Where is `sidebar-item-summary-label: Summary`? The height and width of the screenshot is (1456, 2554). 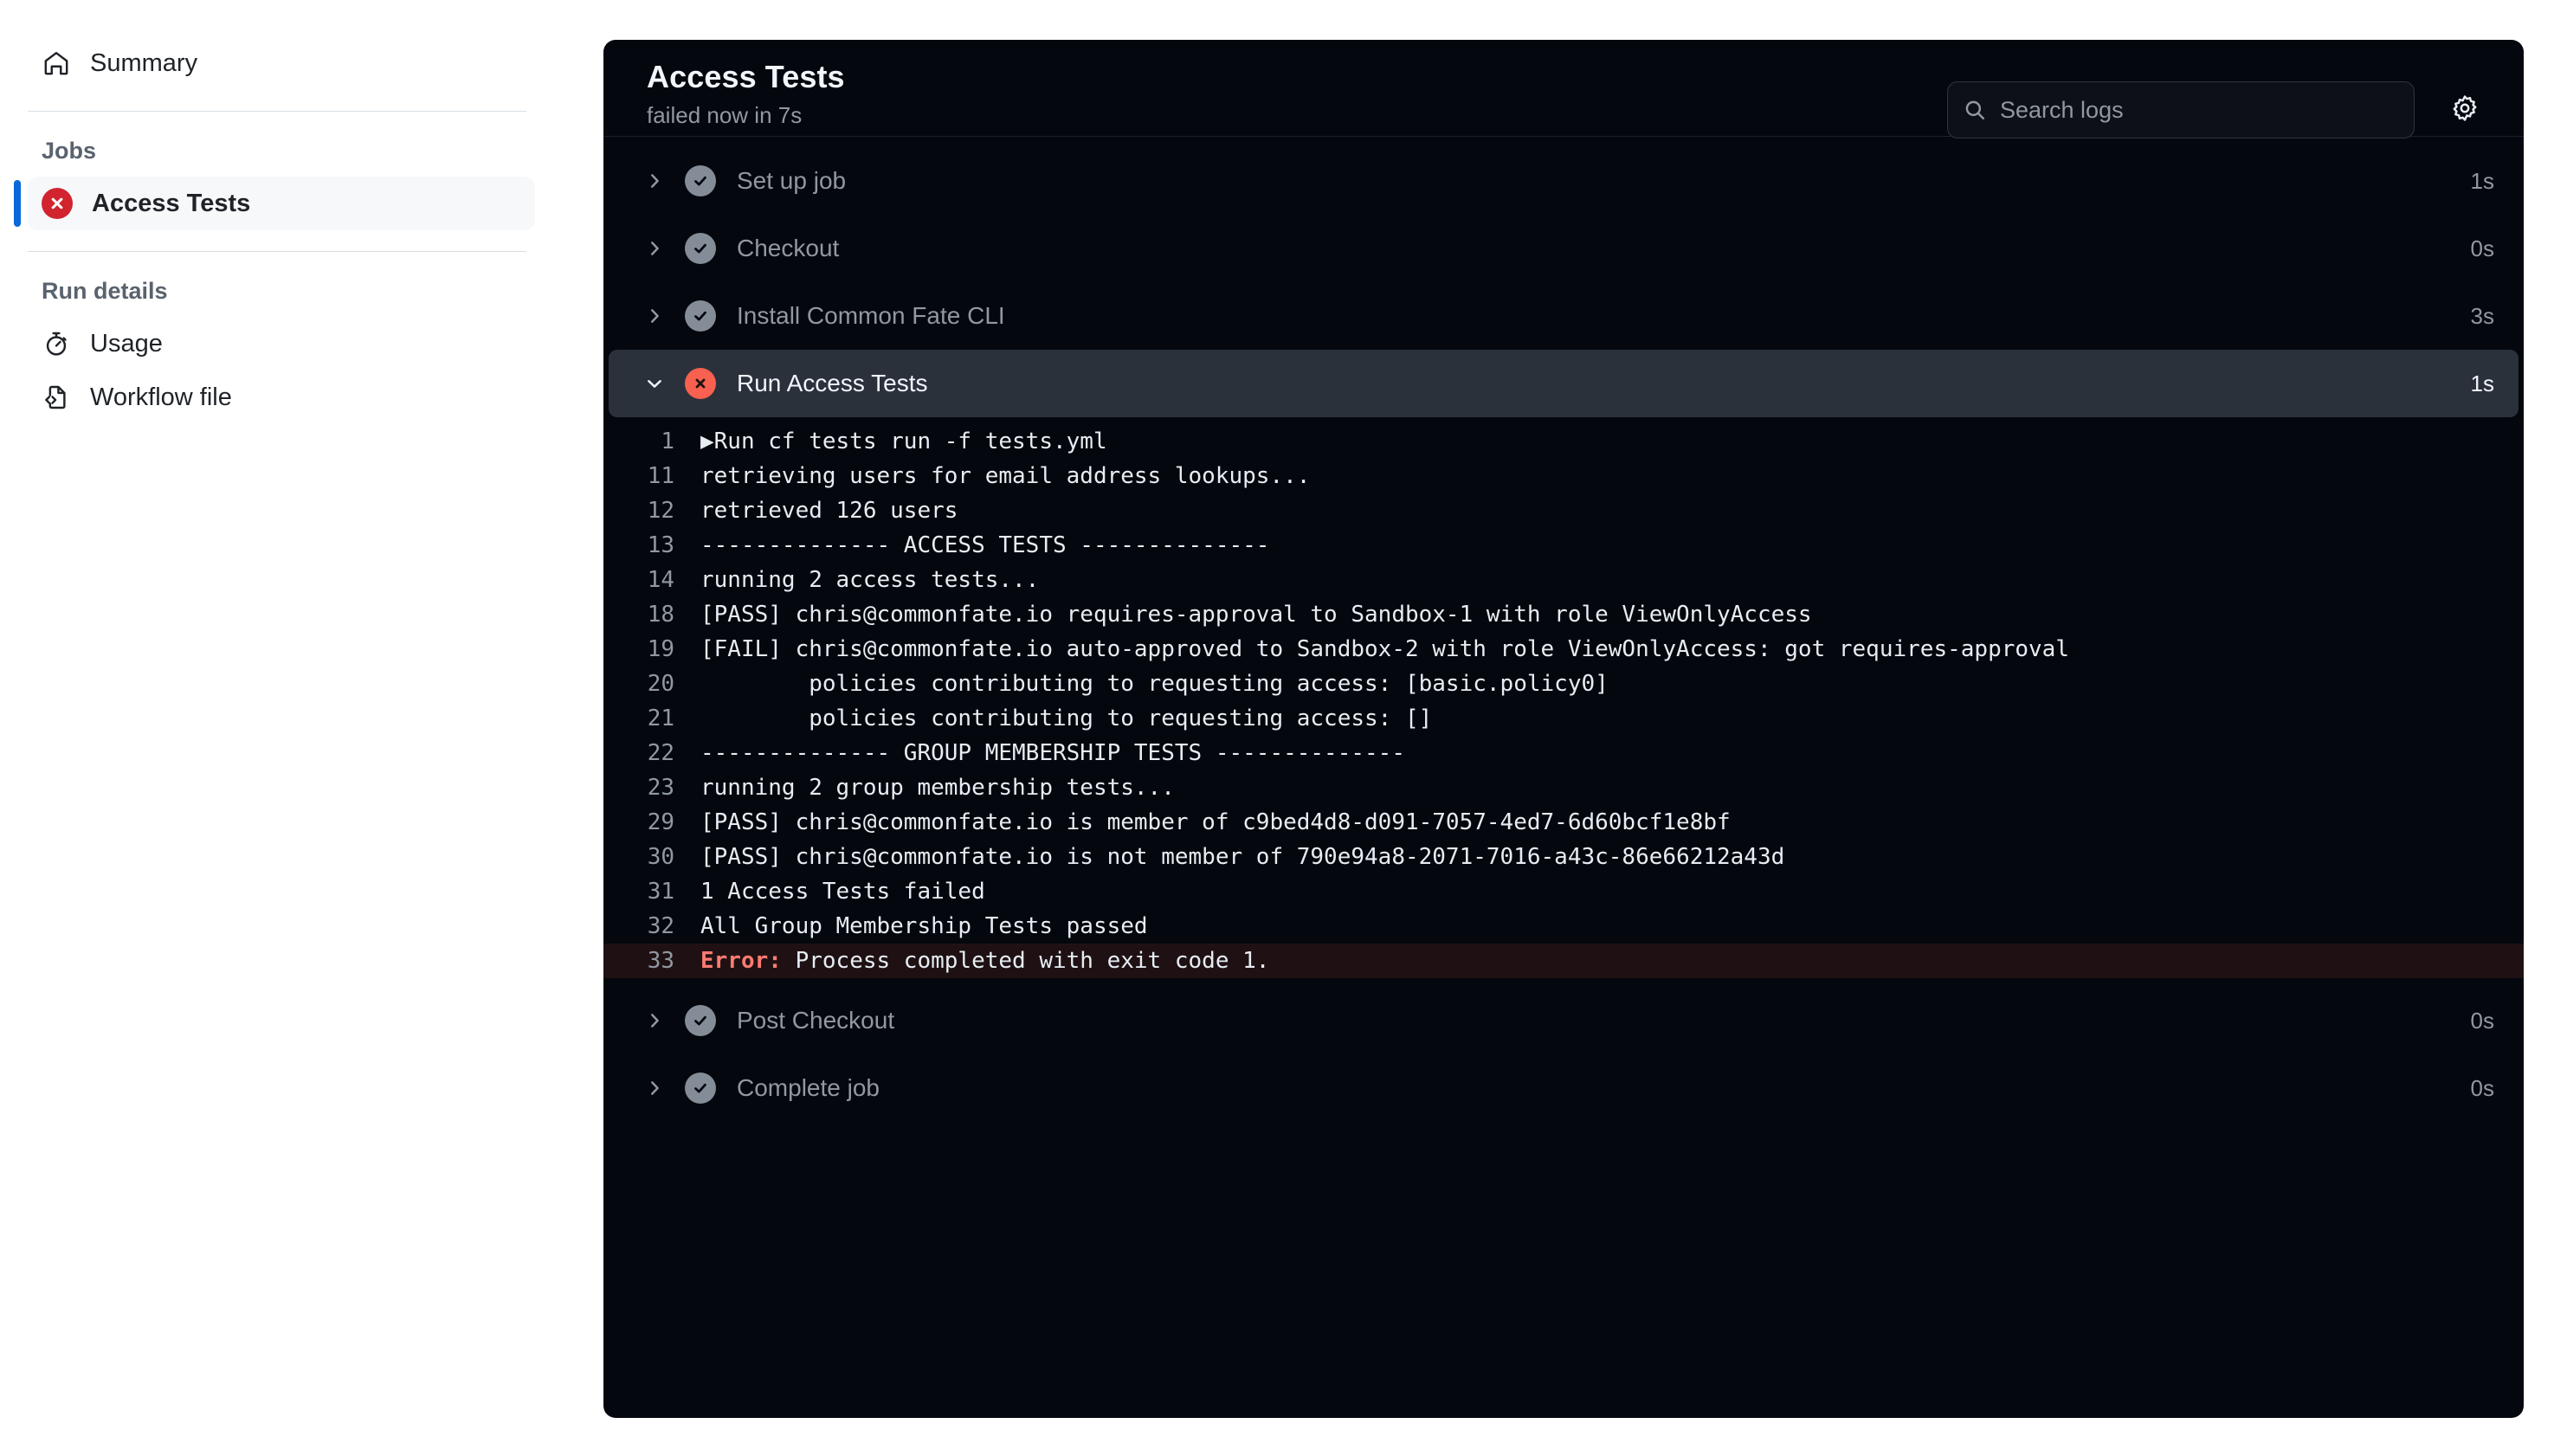 sidebar-item-summary-label: Summary is located at coordinates (144, 62).